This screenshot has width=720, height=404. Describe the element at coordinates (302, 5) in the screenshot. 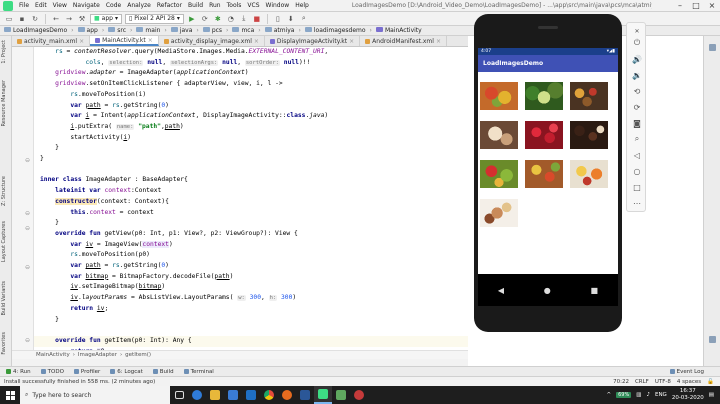

I see `menu-help: Help` at that location.